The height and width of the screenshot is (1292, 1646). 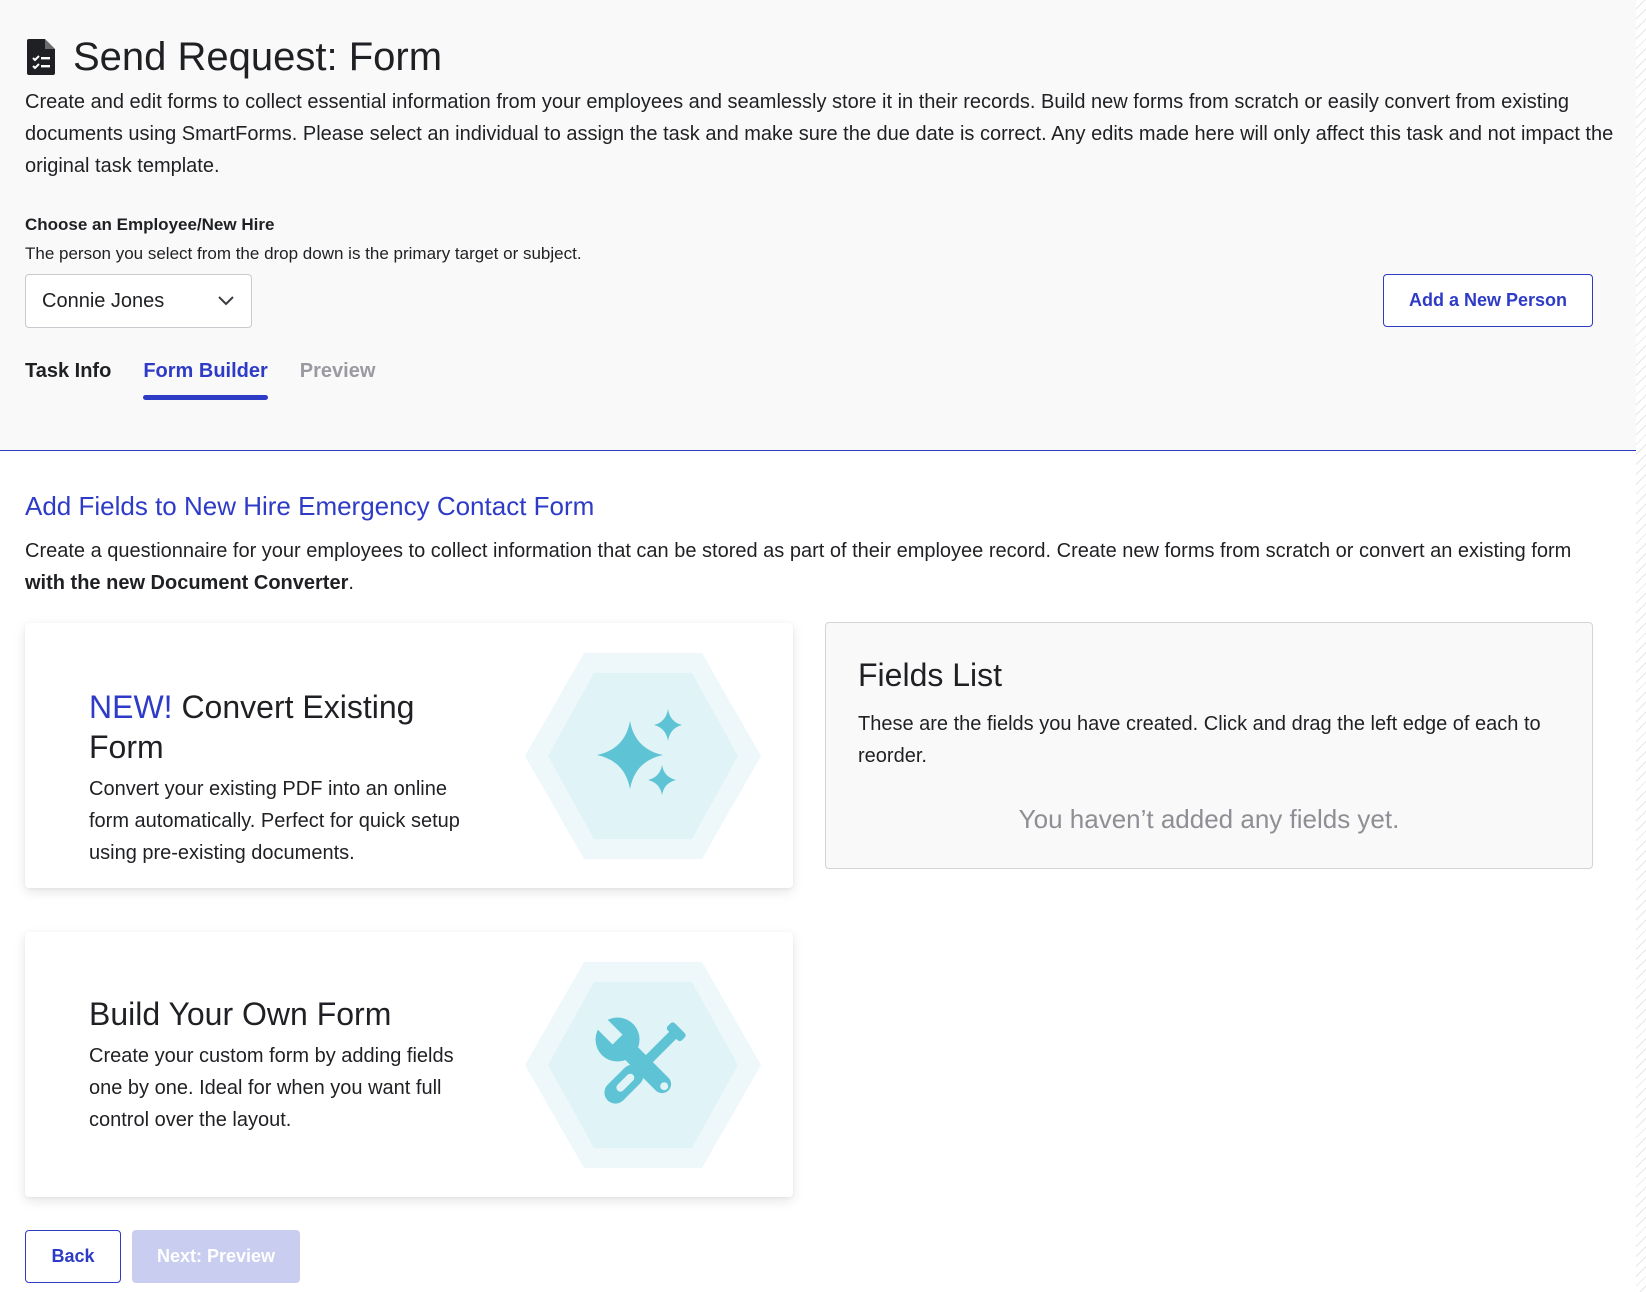 What do you see at coordinates (226, 301) in the screenshot?
I see `chevron-down-icon` at bounding box center [226, 301].